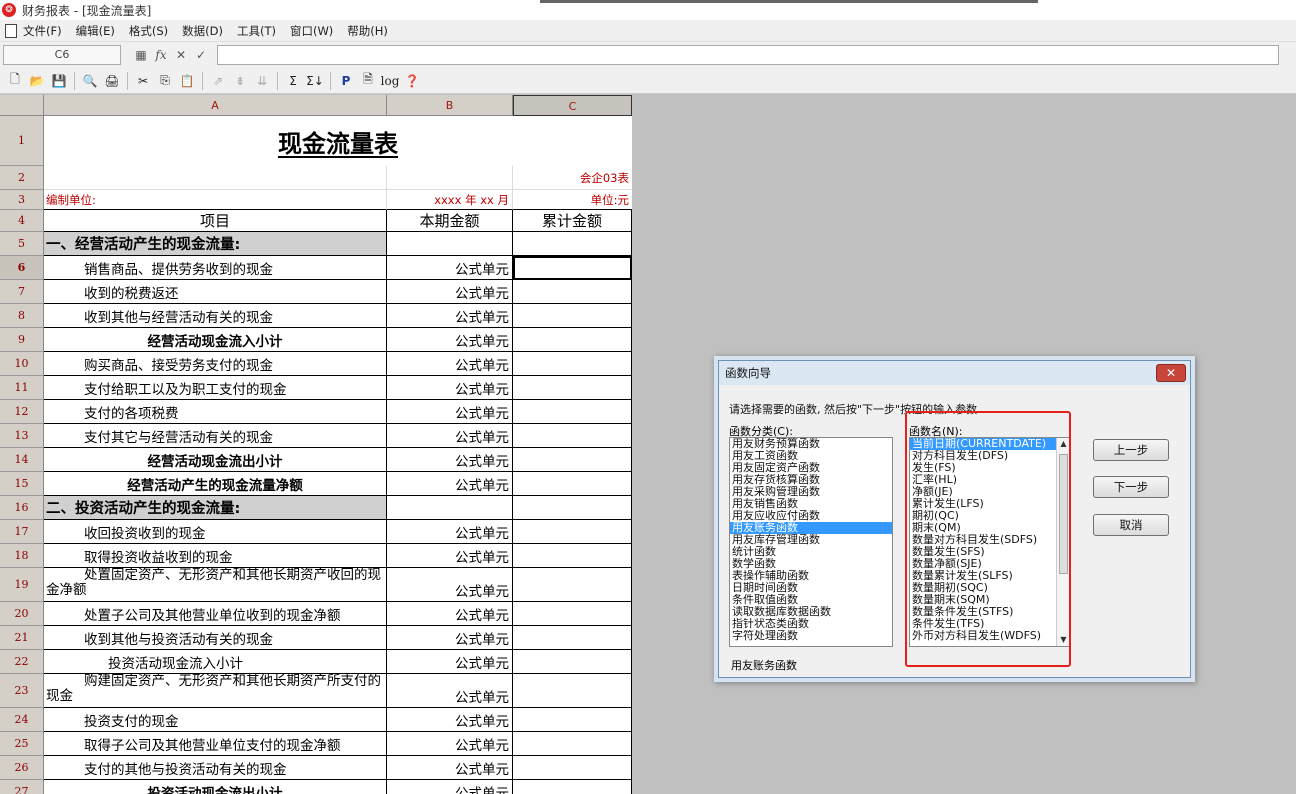 The height and width of the screenshot is (794, 1296). Describe the element at coordinates (22, 244) in the screenshot. I see `row-header: 5` at that location.